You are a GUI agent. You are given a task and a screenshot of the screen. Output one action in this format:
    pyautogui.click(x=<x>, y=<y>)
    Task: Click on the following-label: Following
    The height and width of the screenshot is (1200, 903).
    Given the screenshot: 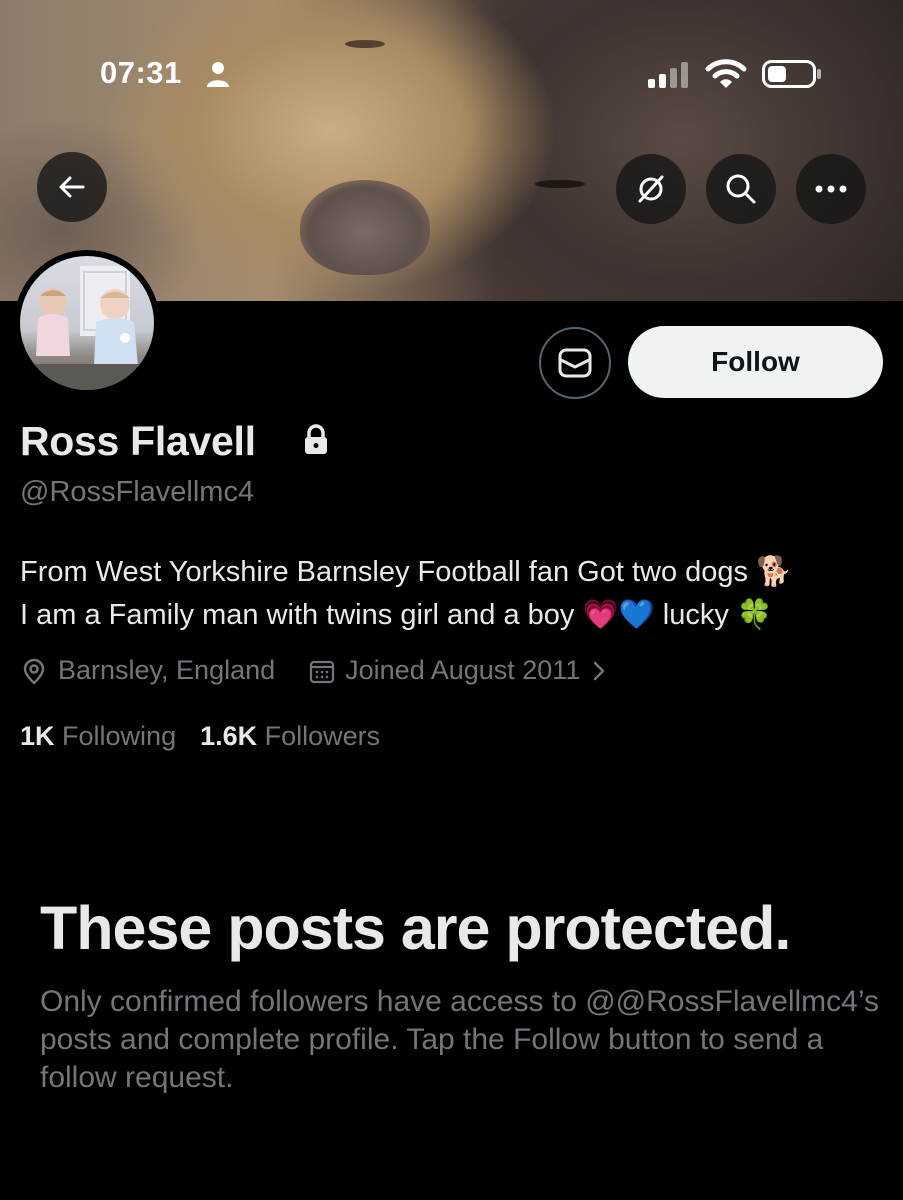 What is the action you would take?
    pyautogui.click(x=119, y=736)
    